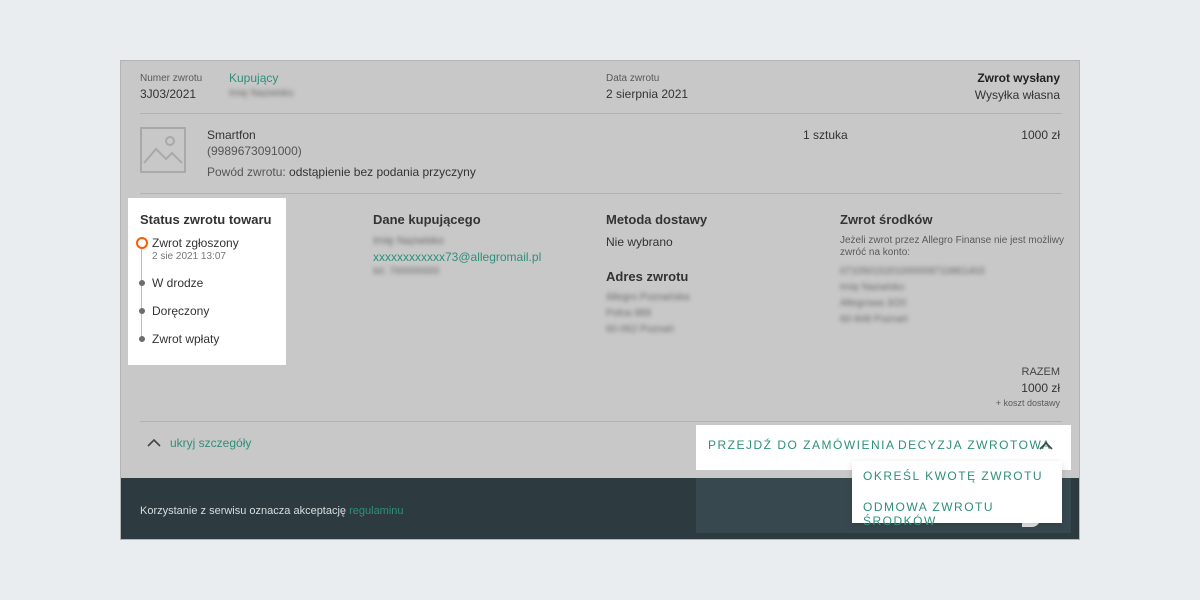 Image resolution: width=1200 pixels, height=600 pixels. Describe the element at coordinates (408, 241) in the screenshot. I see `buyer-data-name: Imię Nazwisko` at that location.